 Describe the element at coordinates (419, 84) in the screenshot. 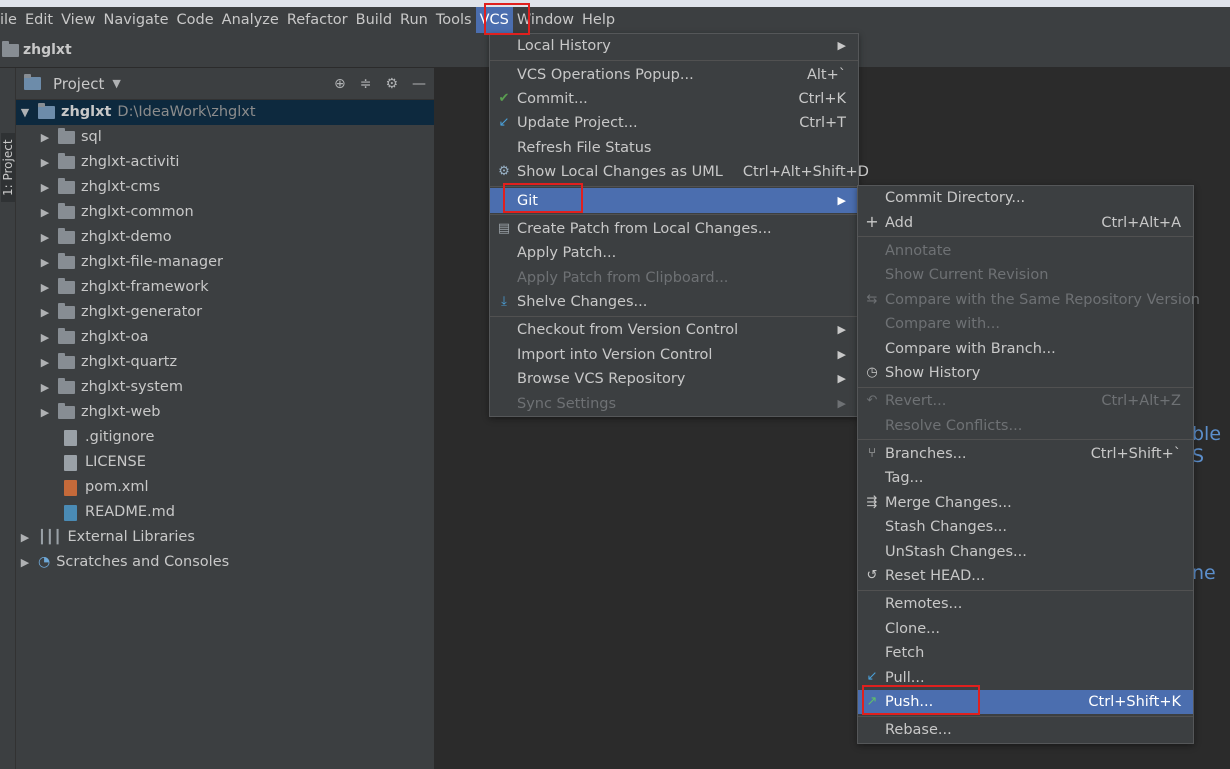

I see `minimize-icon: —` at that location.